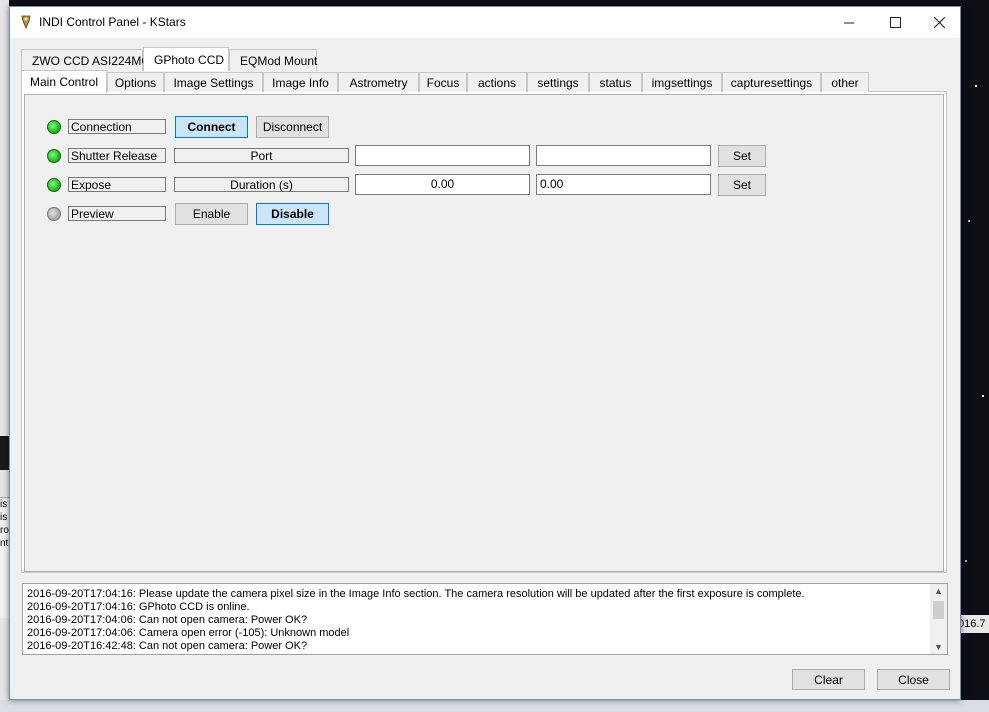  I want to click on tab-image-info: Image Info, so click(300, 82).